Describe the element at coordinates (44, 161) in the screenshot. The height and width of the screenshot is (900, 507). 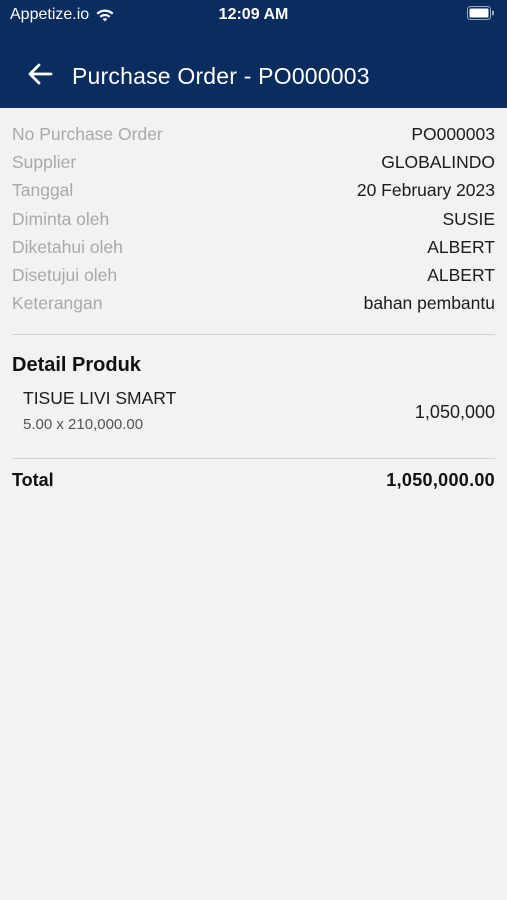
I see `info-label: Supplier` at that location.